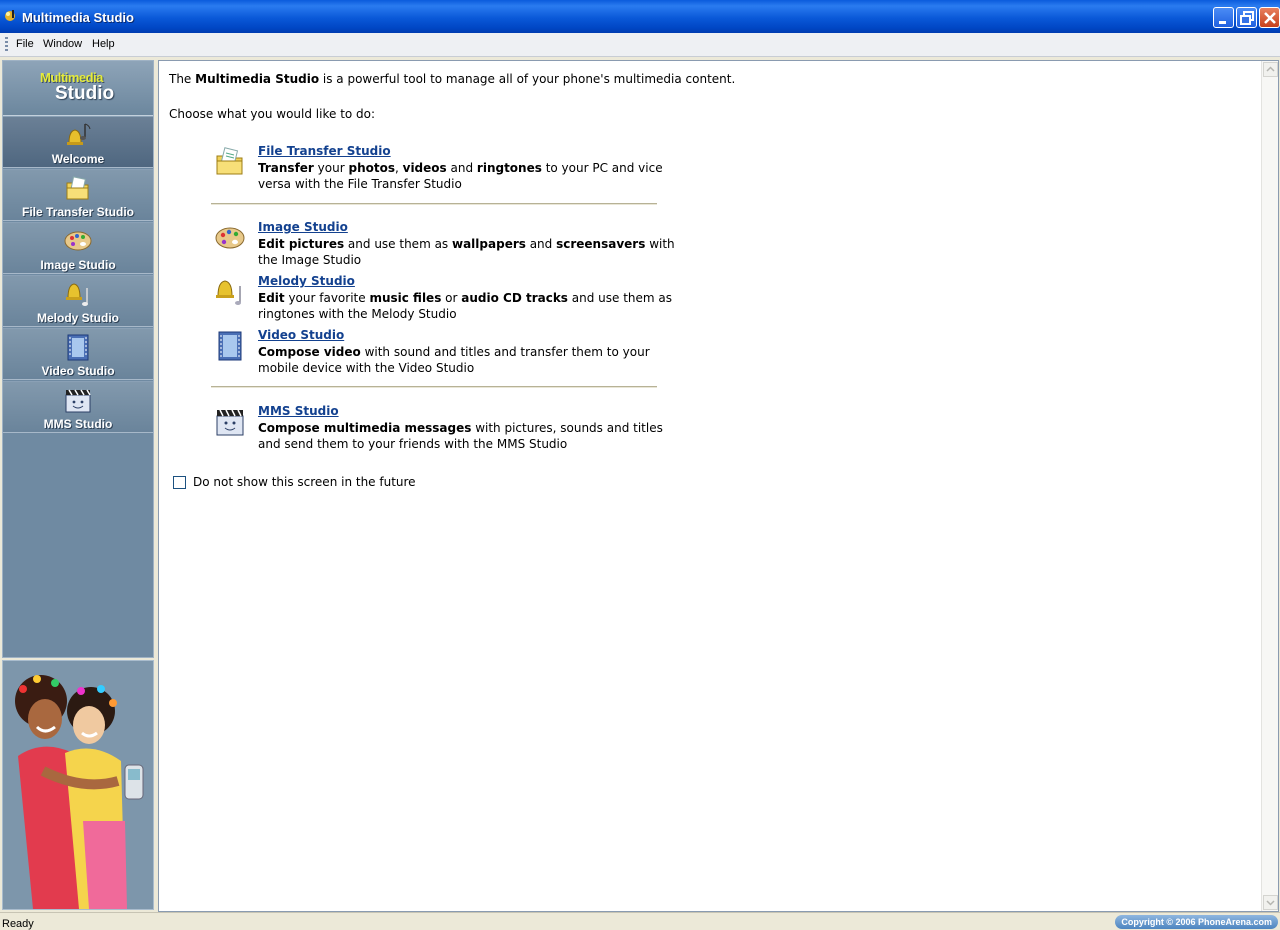 Image resolution: width=1280 pixels, height=930 pixels. I want to click on intro-bold: Multimedia Studio, so click(257, 79).